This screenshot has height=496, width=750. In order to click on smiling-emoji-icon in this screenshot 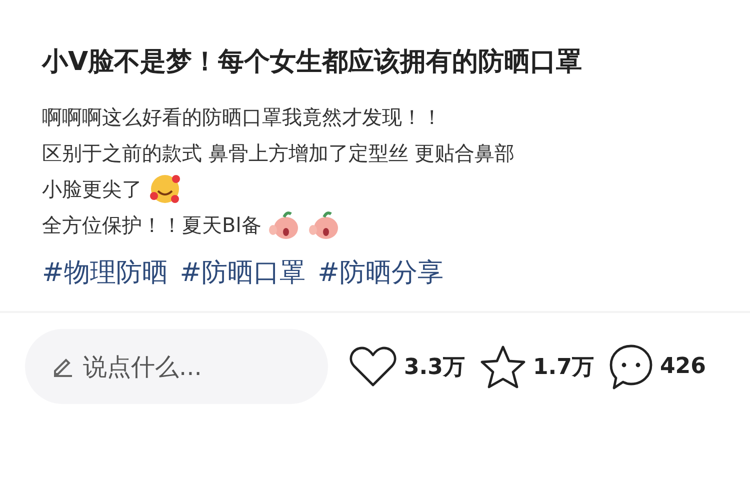, I will do `click(165, 189)`.